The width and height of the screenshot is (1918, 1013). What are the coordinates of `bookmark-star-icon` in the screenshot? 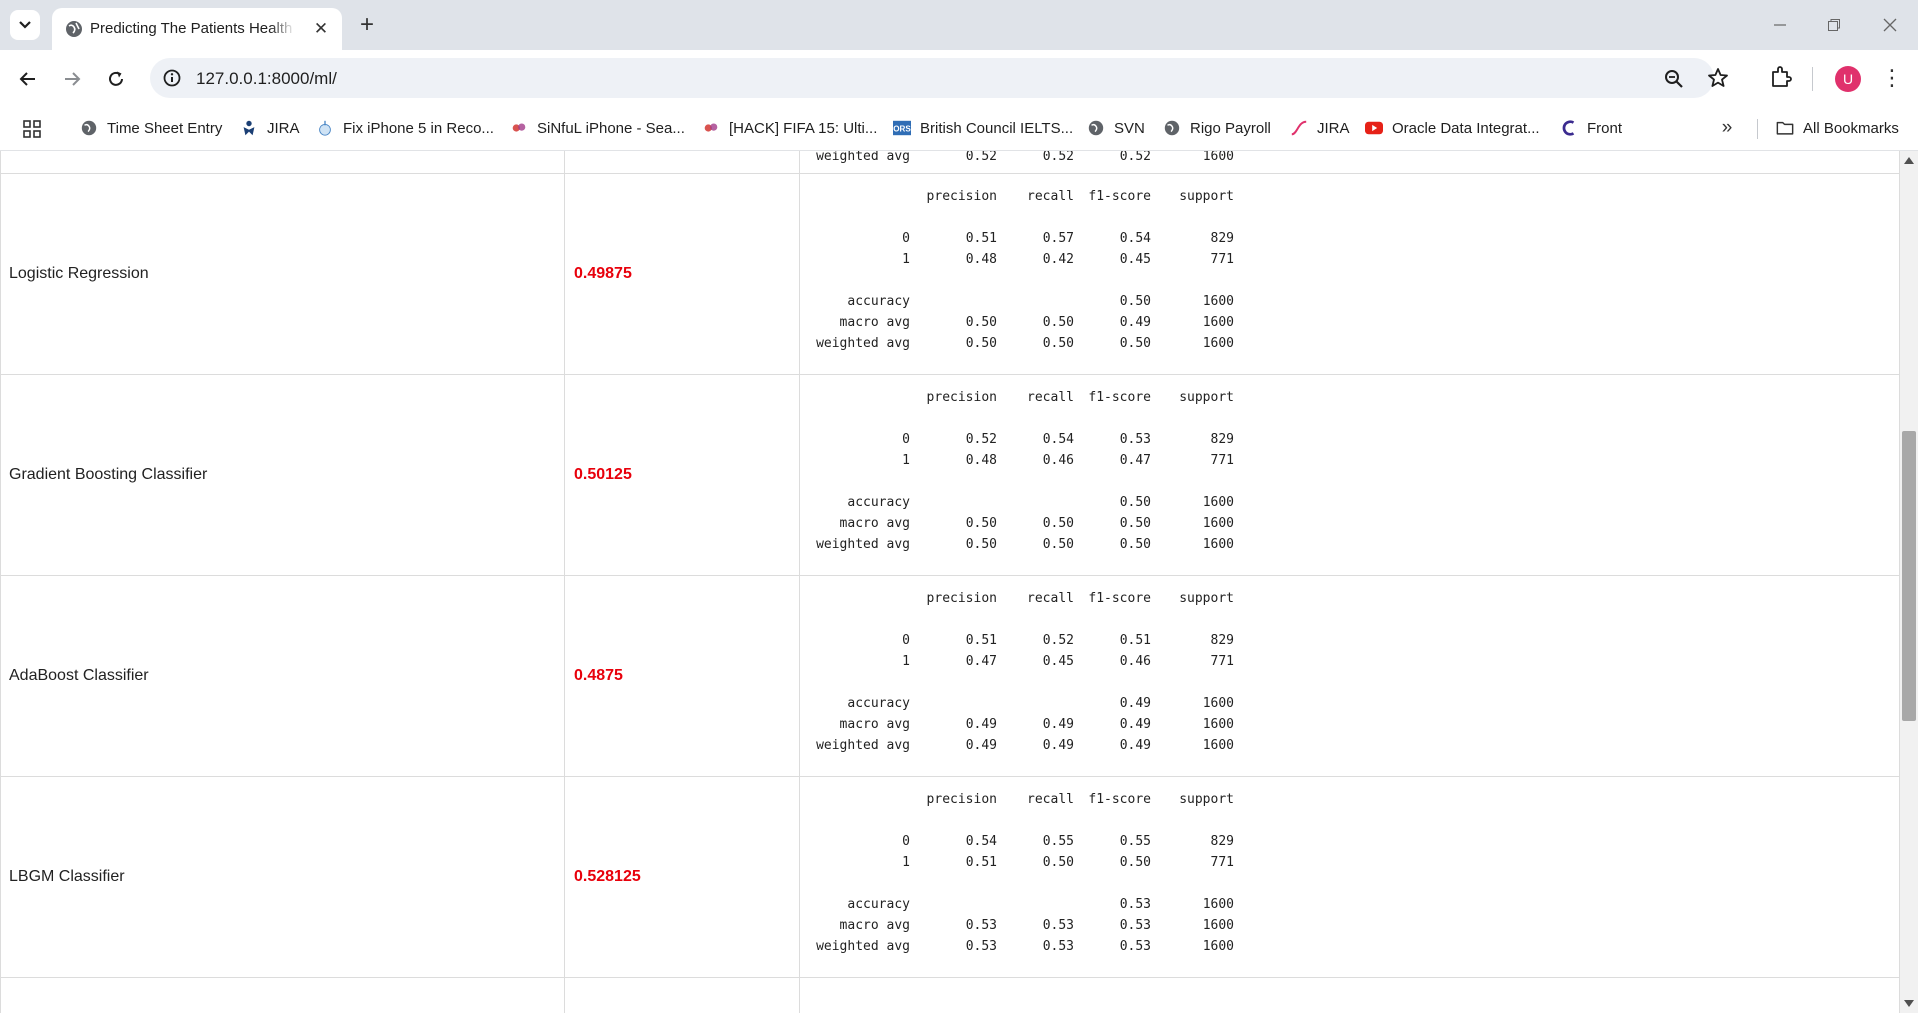 It's located at (1718, 78).